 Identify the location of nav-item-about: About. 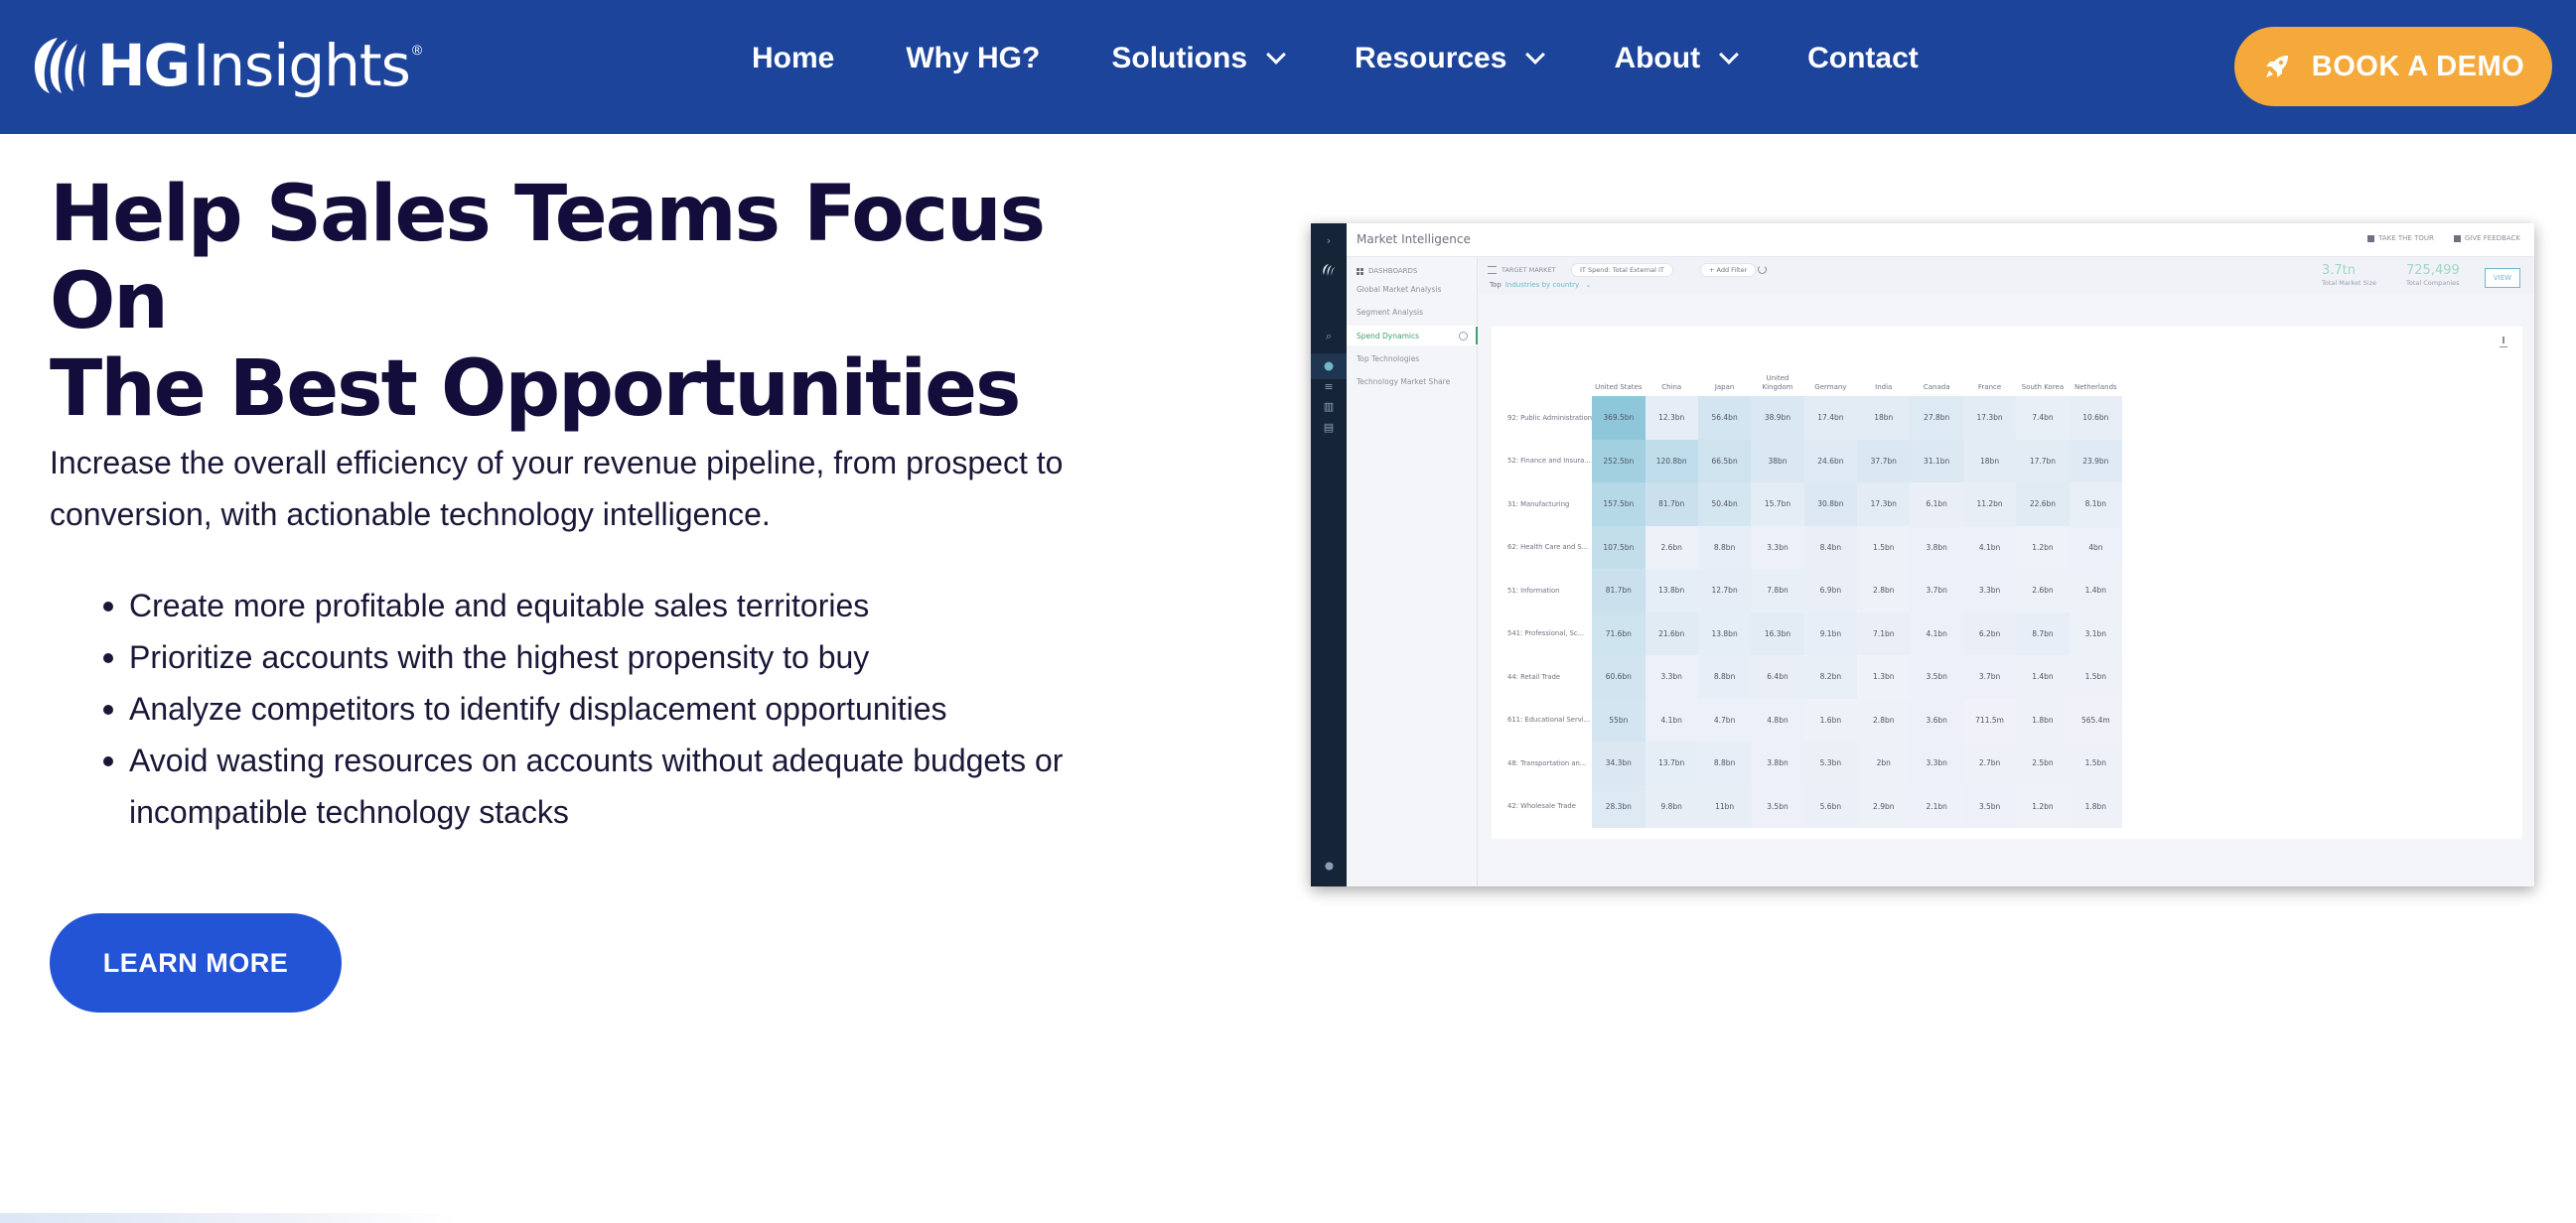
(1677, 58).